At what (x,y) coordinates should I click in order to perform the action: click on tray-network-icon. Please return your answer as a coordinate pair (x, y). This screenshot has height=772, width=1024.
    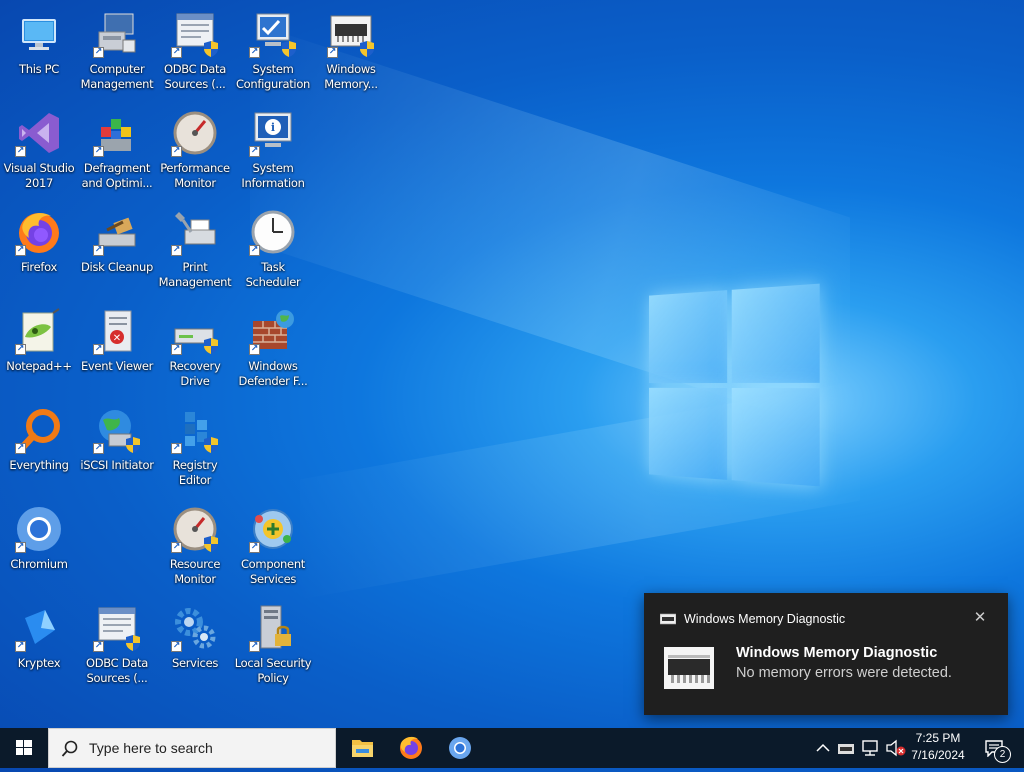
    Looking at the image, I should click on (871, 748).